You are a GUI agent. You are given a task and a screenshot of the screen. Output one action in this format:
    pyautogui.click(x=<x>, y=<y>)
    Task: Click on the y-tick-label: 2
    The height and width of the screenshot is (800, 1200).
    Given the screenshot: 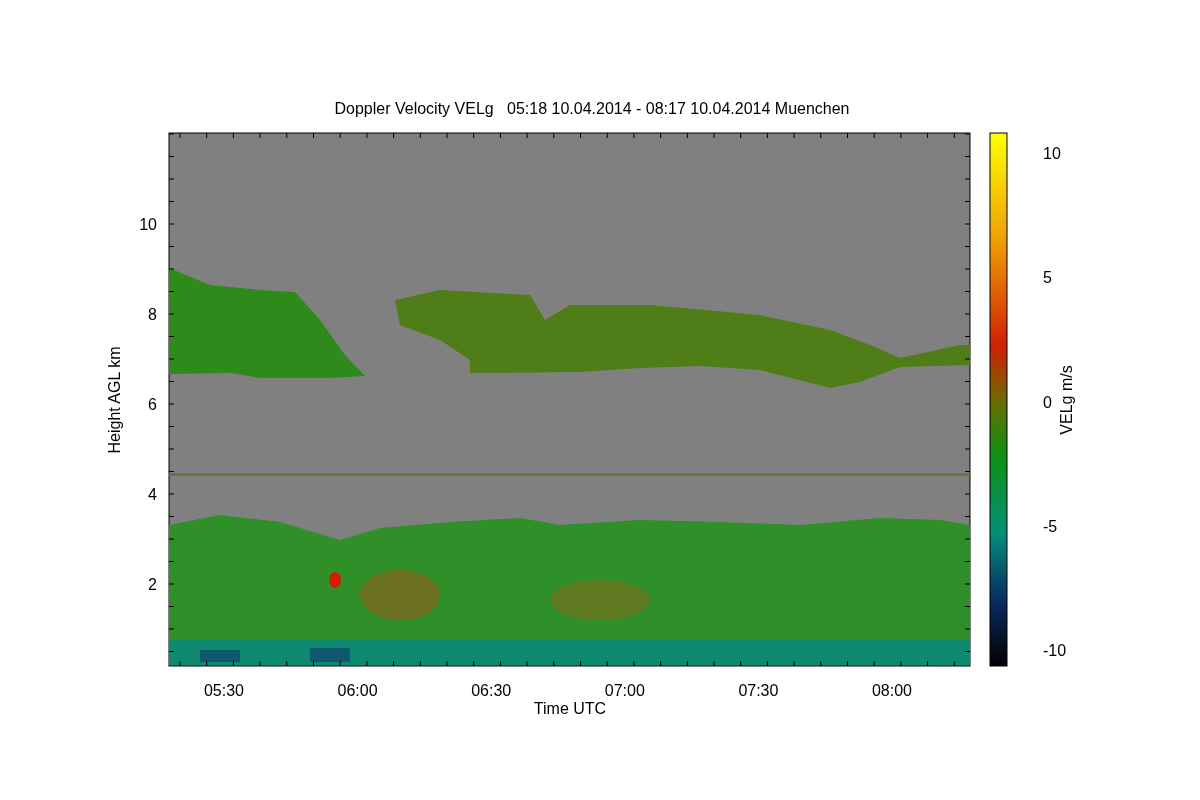 What is the action you would take?
    pyautogui.click(x=152, y=584)
    